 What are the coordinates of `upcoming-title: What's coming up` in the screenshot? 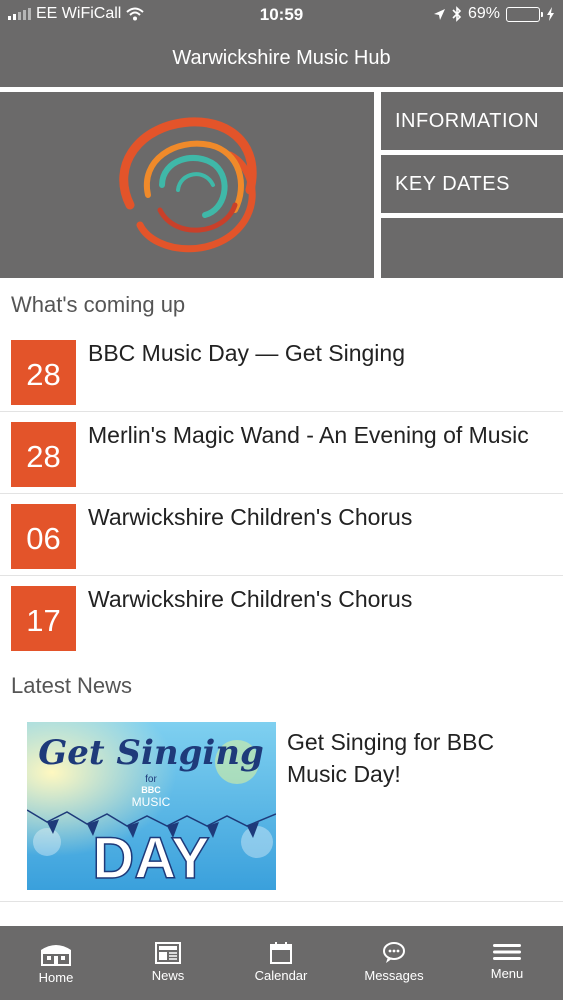 It's located at (98, 304).